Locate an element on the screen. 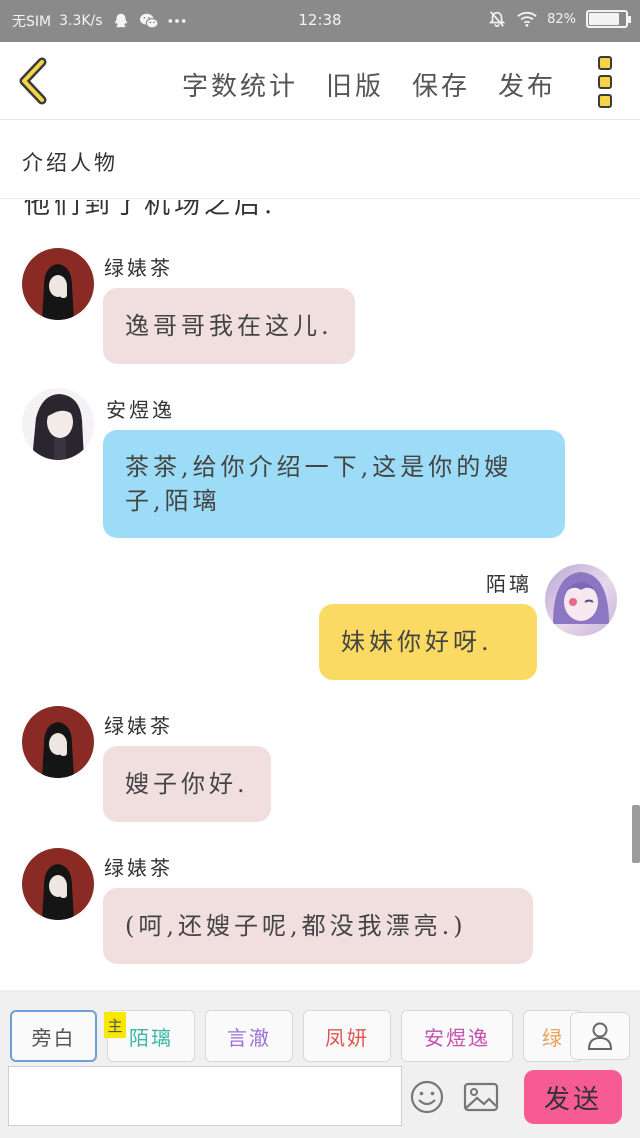  publish-button: 发布 is located at coordinates (527, 84).